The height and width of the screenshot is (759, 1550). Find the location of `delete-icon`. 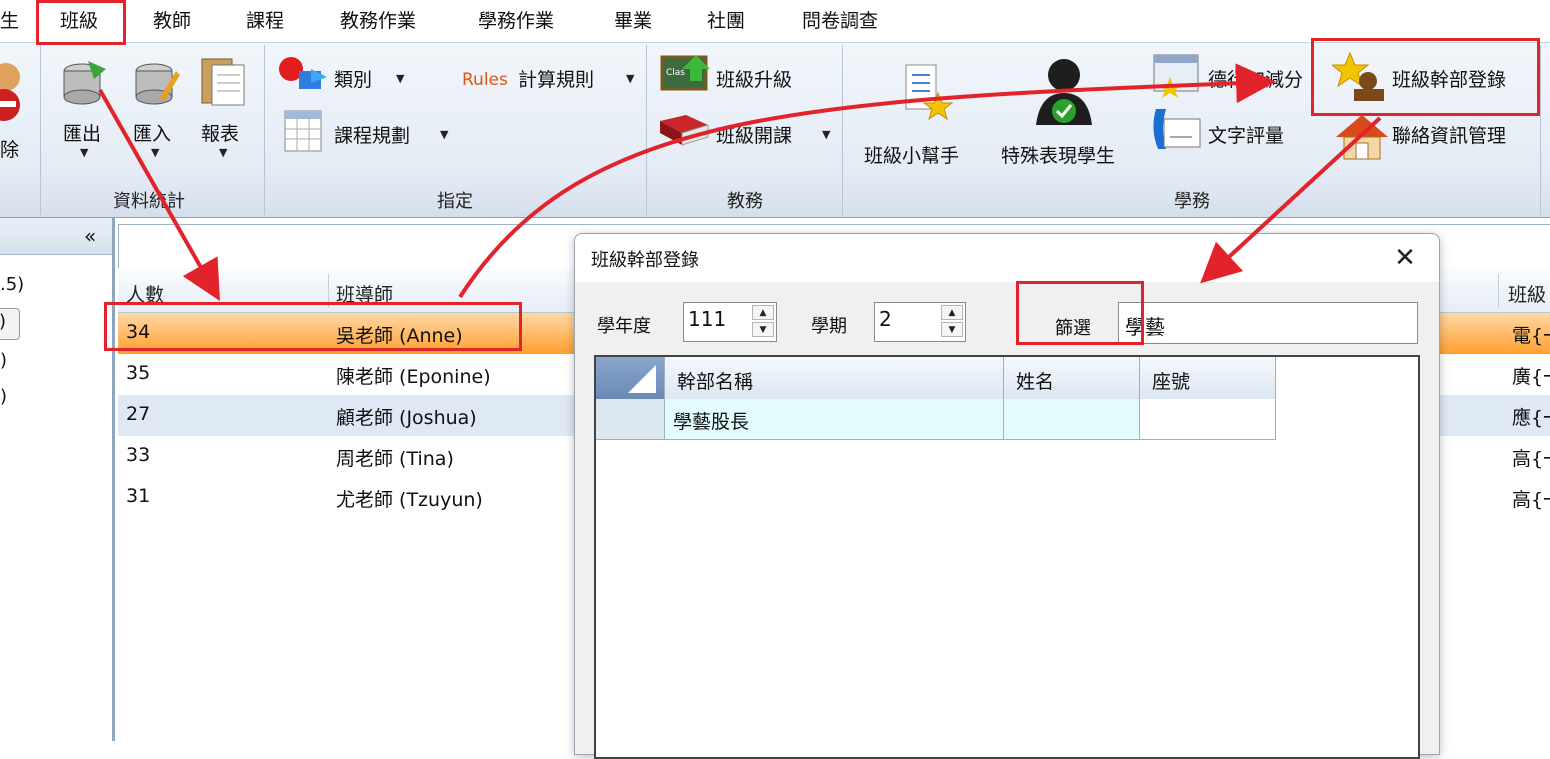

delete-icon is located at coordinates (10, 92).